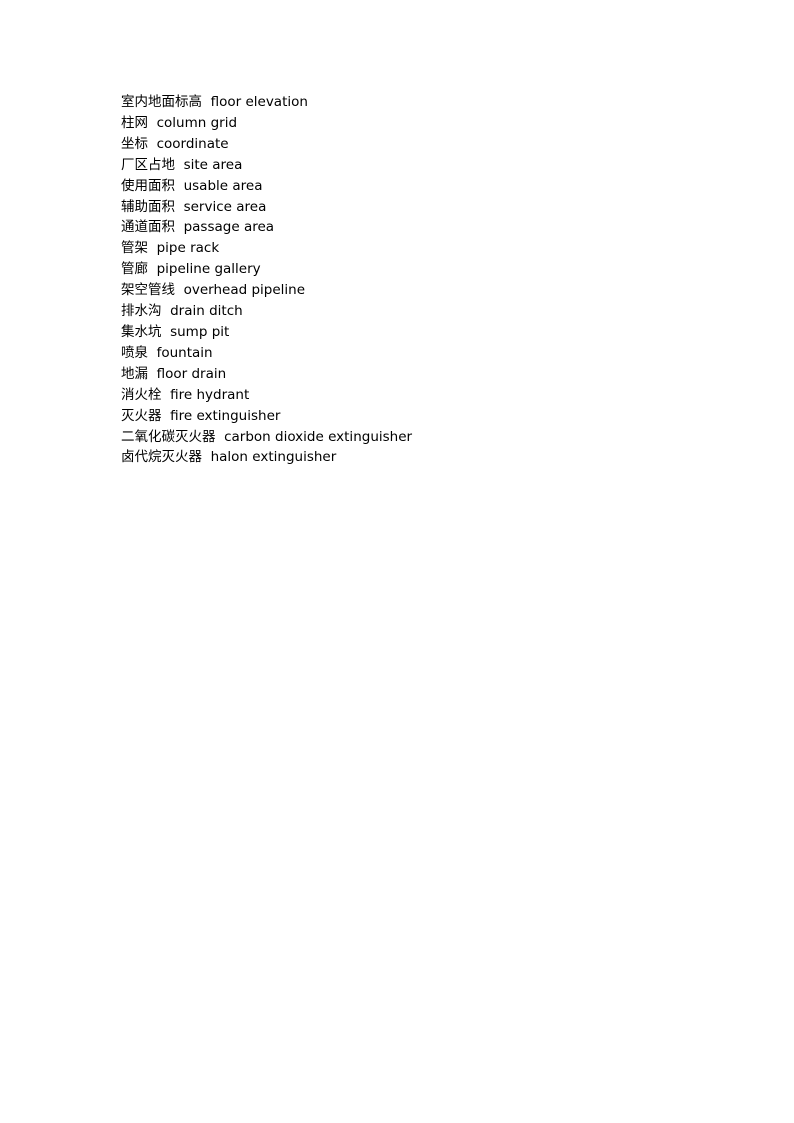  Describe the element at coordinates (318, 436) in the screenshot. I see `glossary-term-english: carbon dioxide extinguisher` at that location.